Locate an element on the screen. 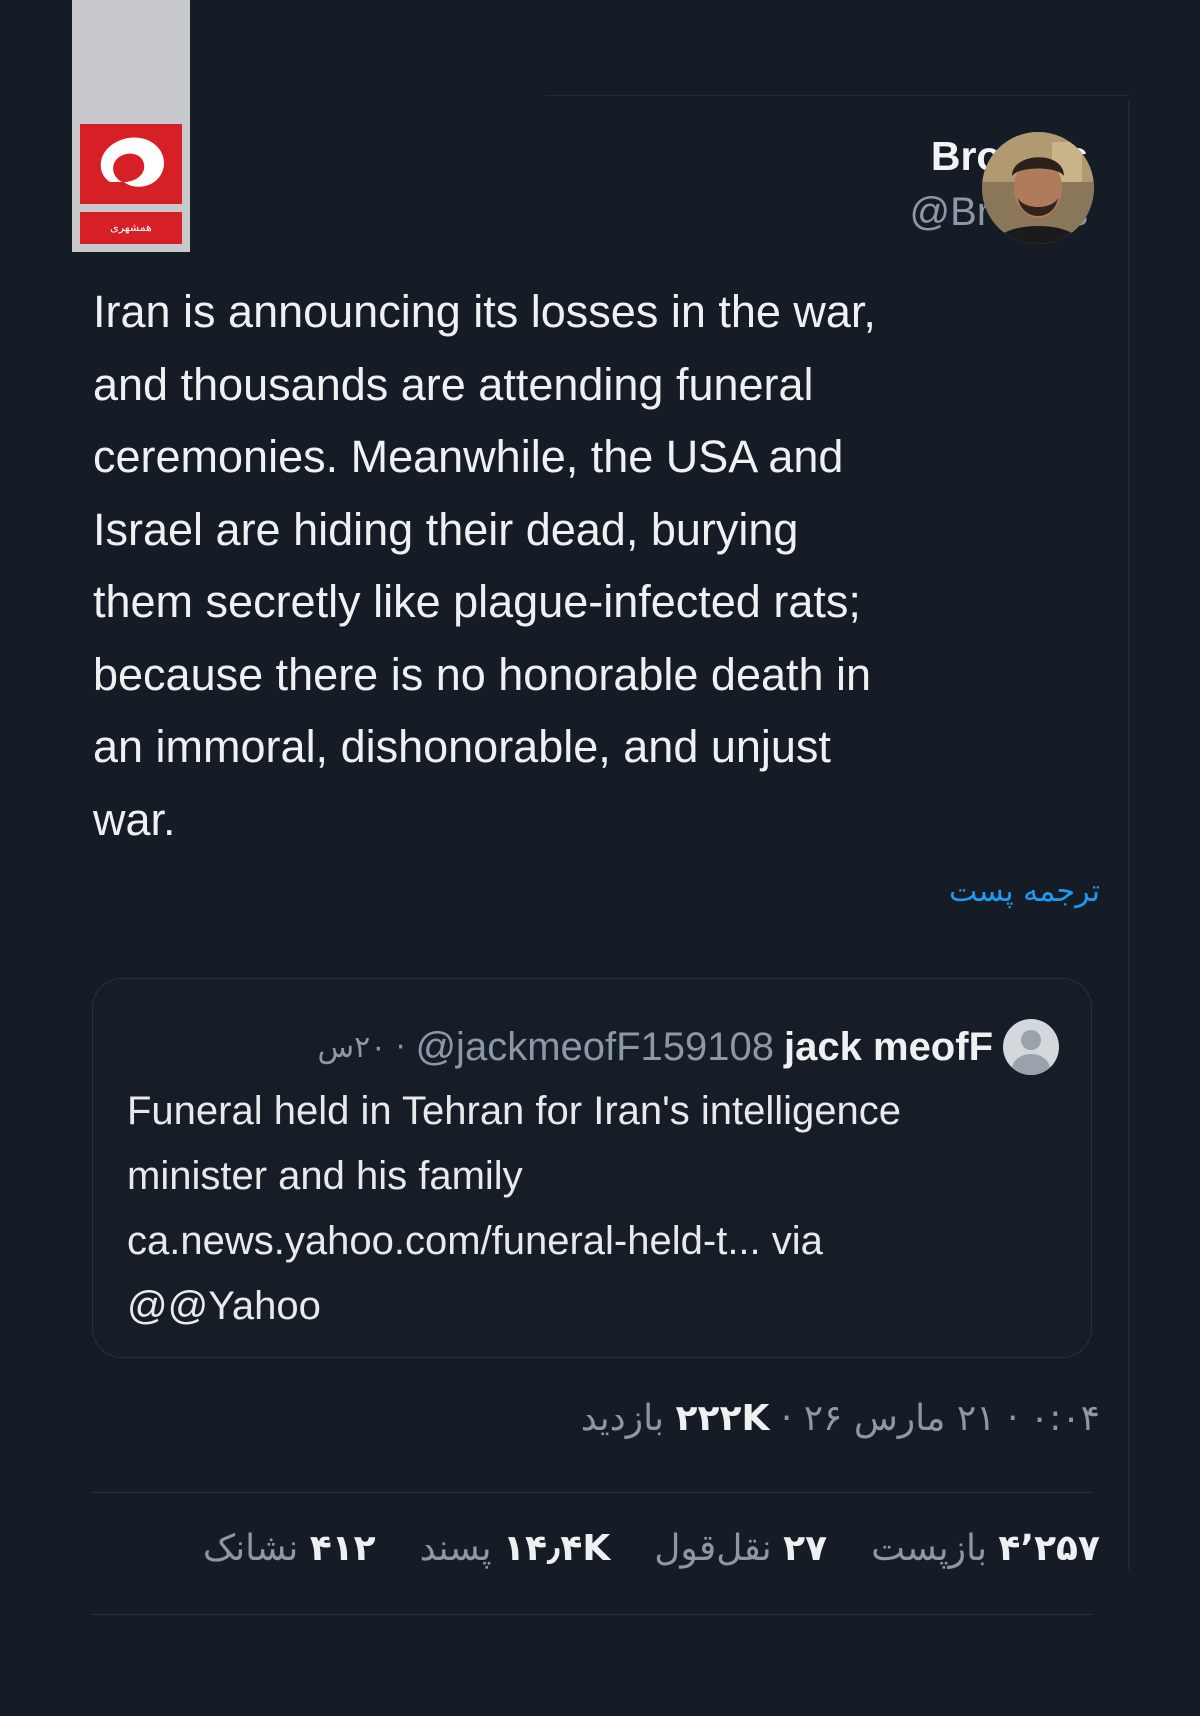 This screenshot has width=1200, height=1716. views-count: ۲۲۲K is located at coordinates (722, 1418).